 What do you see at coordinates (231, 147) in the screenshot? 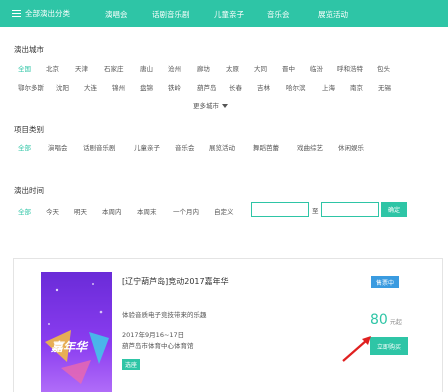
I see `category-option: 展览活动` at bounding box center [231, 147].